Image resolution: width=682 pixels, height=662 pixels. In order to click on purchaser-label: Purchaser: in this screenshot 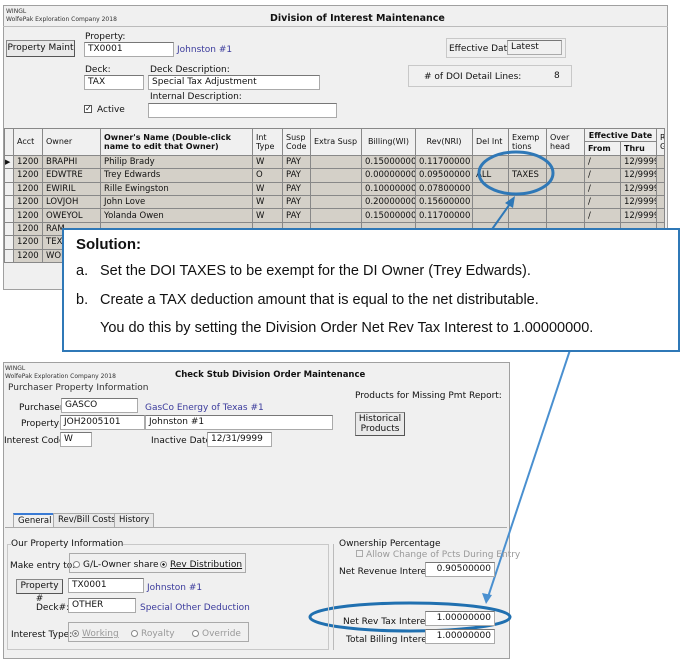, I will do `click(43, 408)`.